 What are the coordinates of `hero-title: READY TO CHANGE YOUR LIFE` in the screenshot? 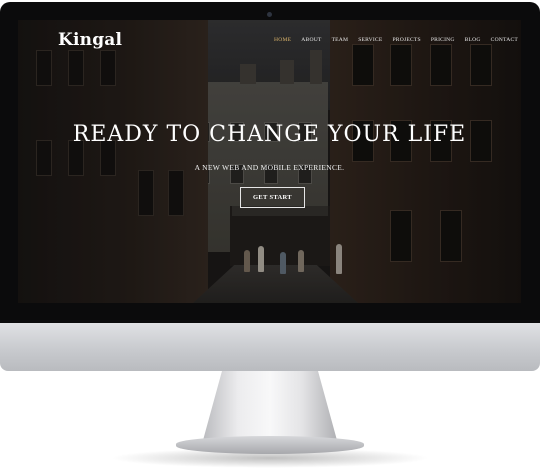 It's located at (269, 134).